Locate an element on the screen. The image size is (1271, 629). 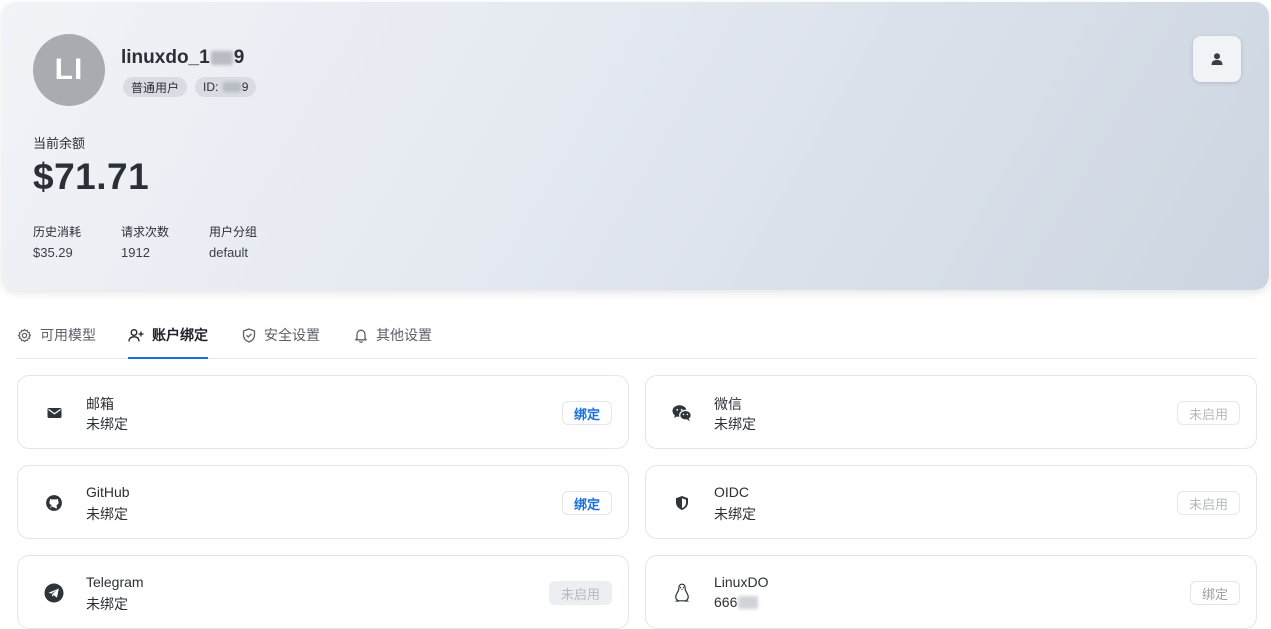
tab-label: 账户绑定 is located at coordinates (180, 335).